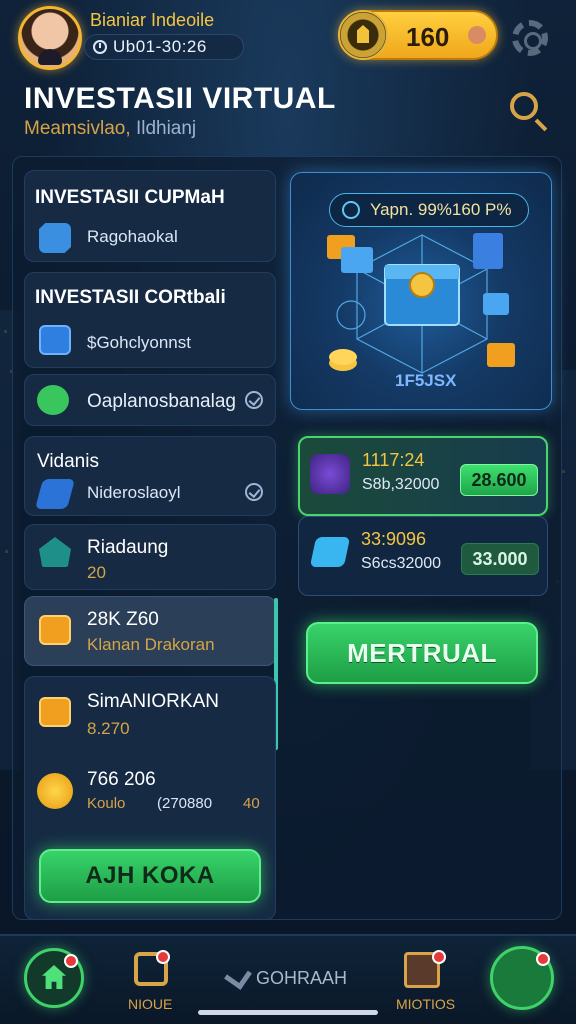 The width and height of the screenshot is (576, 1024). What do you see at coordinates (426, 380) in the screenshot?
I see `hero-value: 1F5JSX` at bounding box center [426, 380].